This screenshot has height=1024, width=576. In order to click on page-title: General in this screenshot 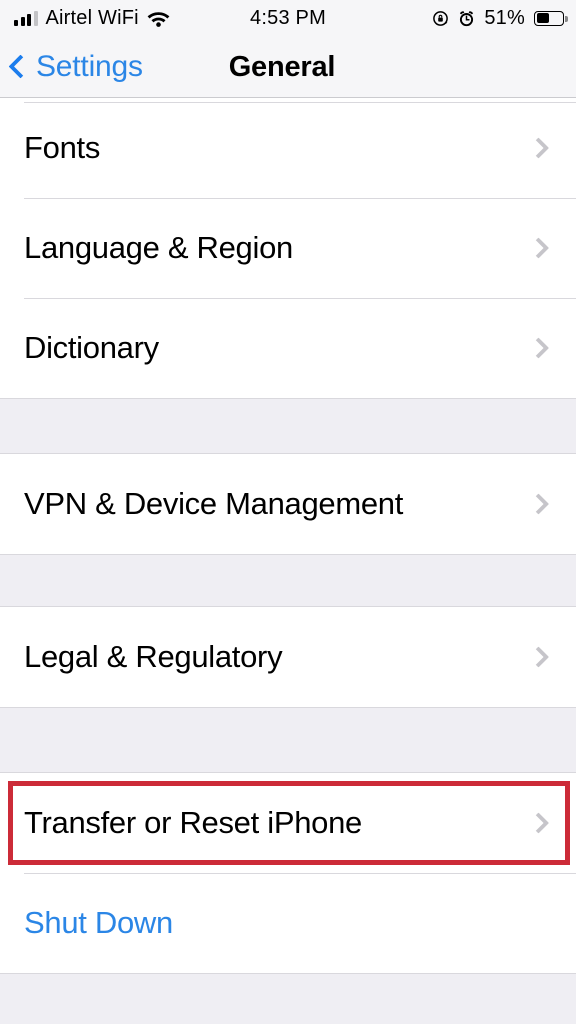, I will do `click(282, 66)`.